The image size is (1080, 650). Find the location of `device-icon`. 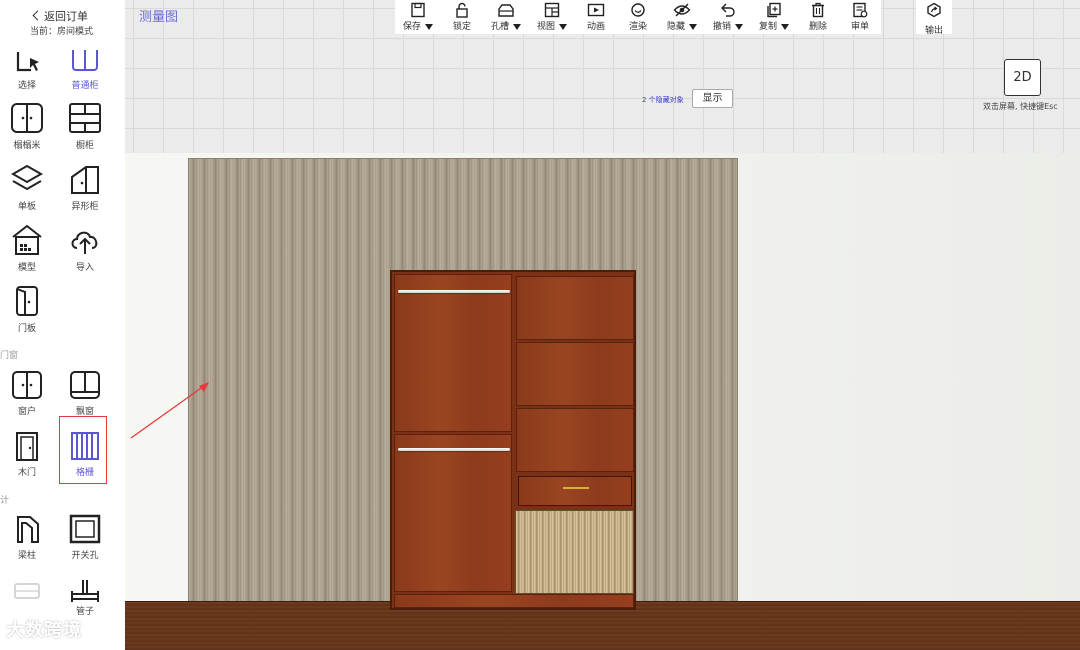

device-icon is located at coordinates (27, 591).